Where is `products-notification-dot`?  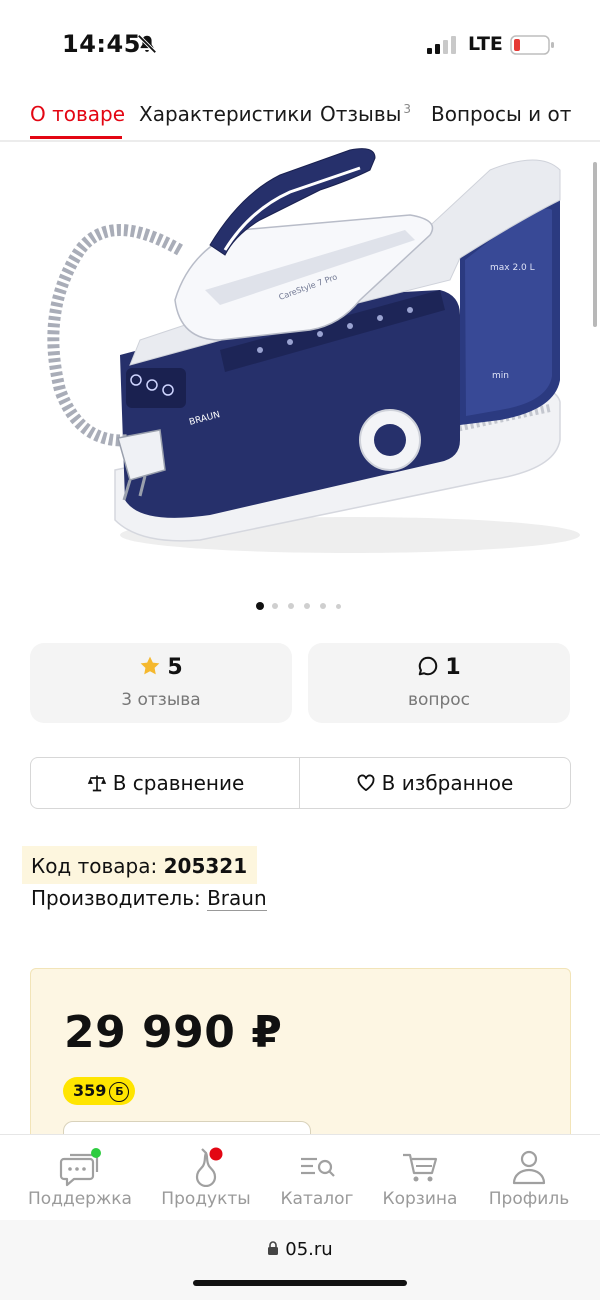 products-notification-dot is located at coordinates (216, 1154).